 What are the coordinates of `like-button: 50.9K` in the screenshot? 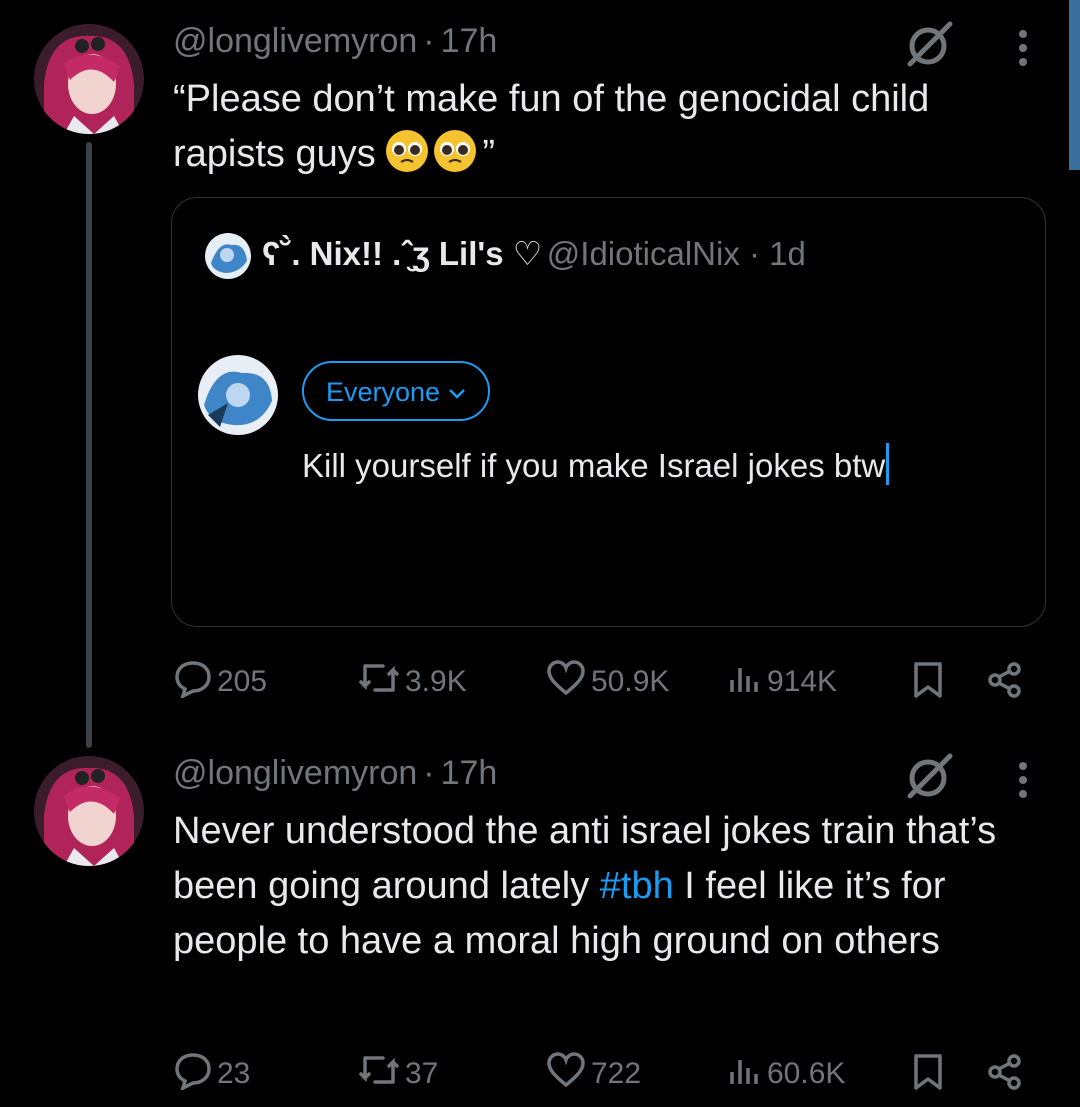 It's located at (607, 682).